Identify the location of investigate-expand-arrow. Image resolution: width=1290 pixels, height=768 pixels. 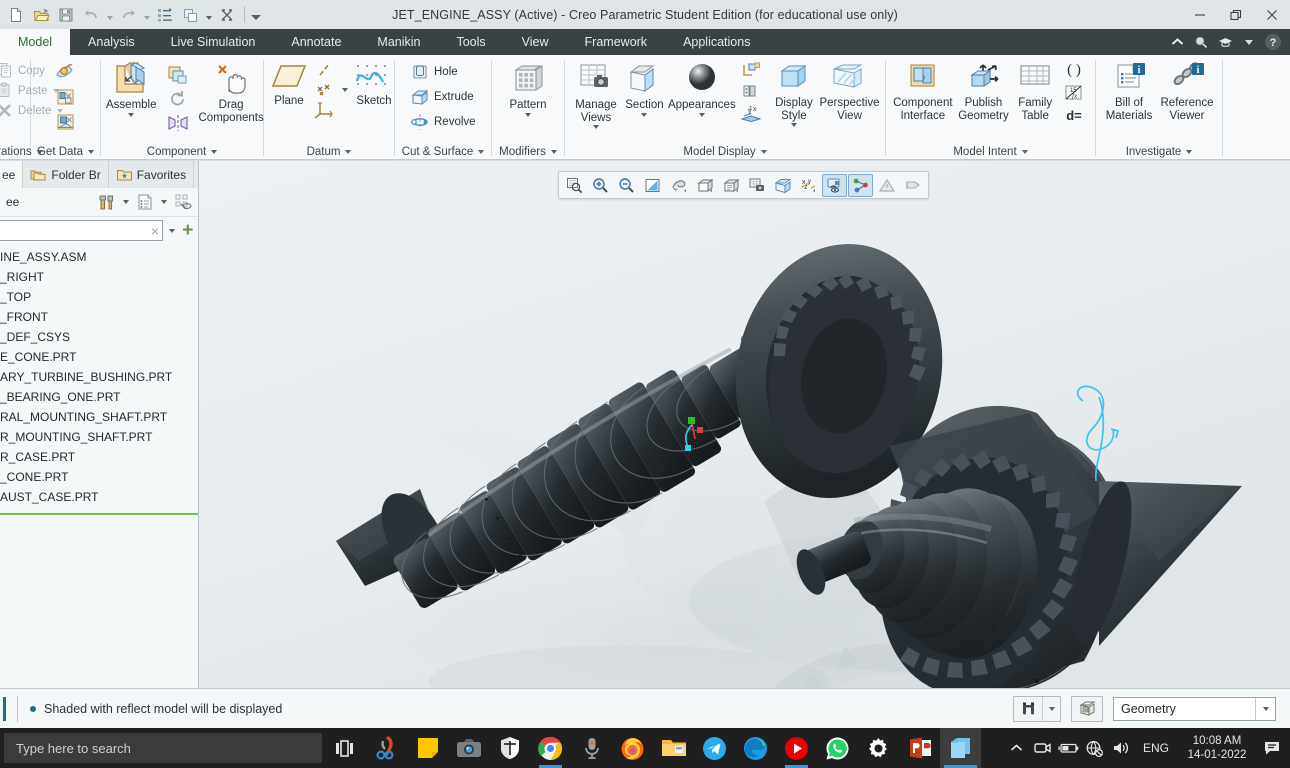
(1189, 151).